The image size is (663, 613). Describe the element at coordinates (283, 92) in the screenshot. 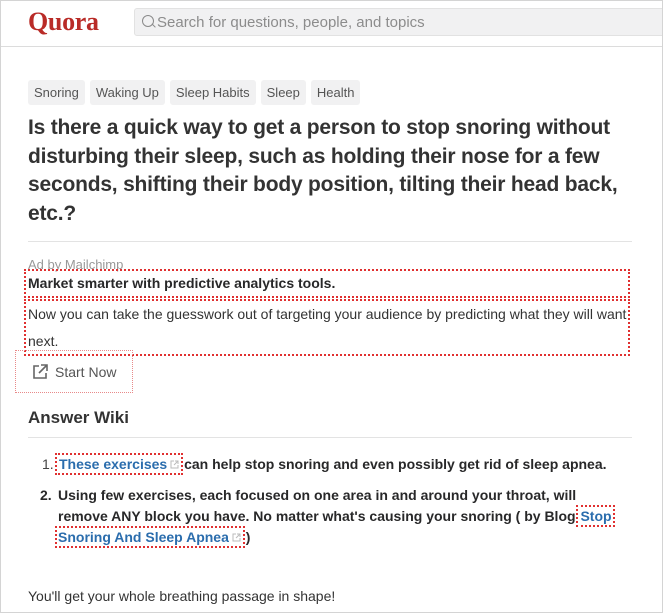

I see `topic-tag-sleep: Sleep` at that location.